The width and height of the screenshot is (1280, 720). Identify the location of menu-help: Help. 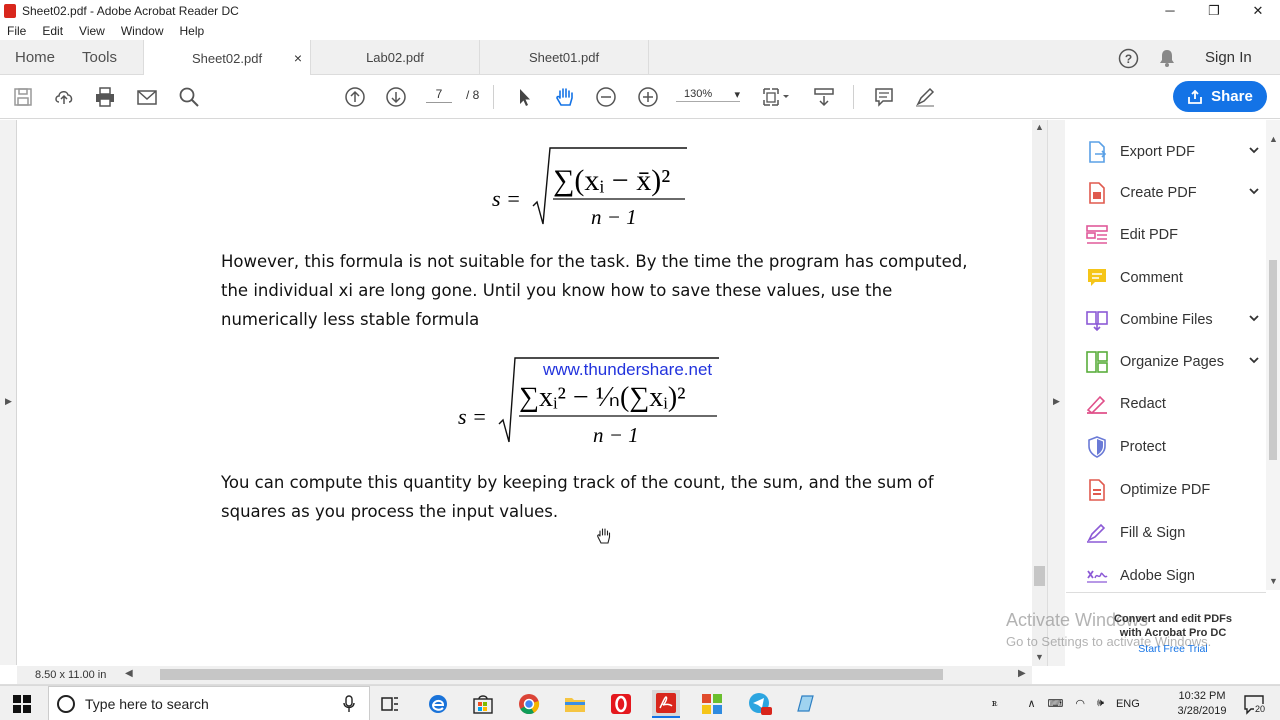
(192, 31).